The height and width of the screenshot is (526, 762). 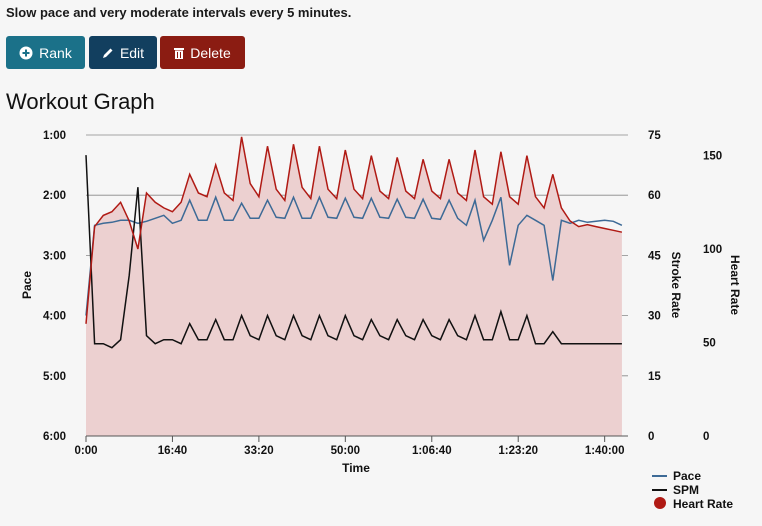 What do you see at coordinates (686, 490) in the screenshot?
I see `legend-spm: SPM` at bounding box center [686, 490].